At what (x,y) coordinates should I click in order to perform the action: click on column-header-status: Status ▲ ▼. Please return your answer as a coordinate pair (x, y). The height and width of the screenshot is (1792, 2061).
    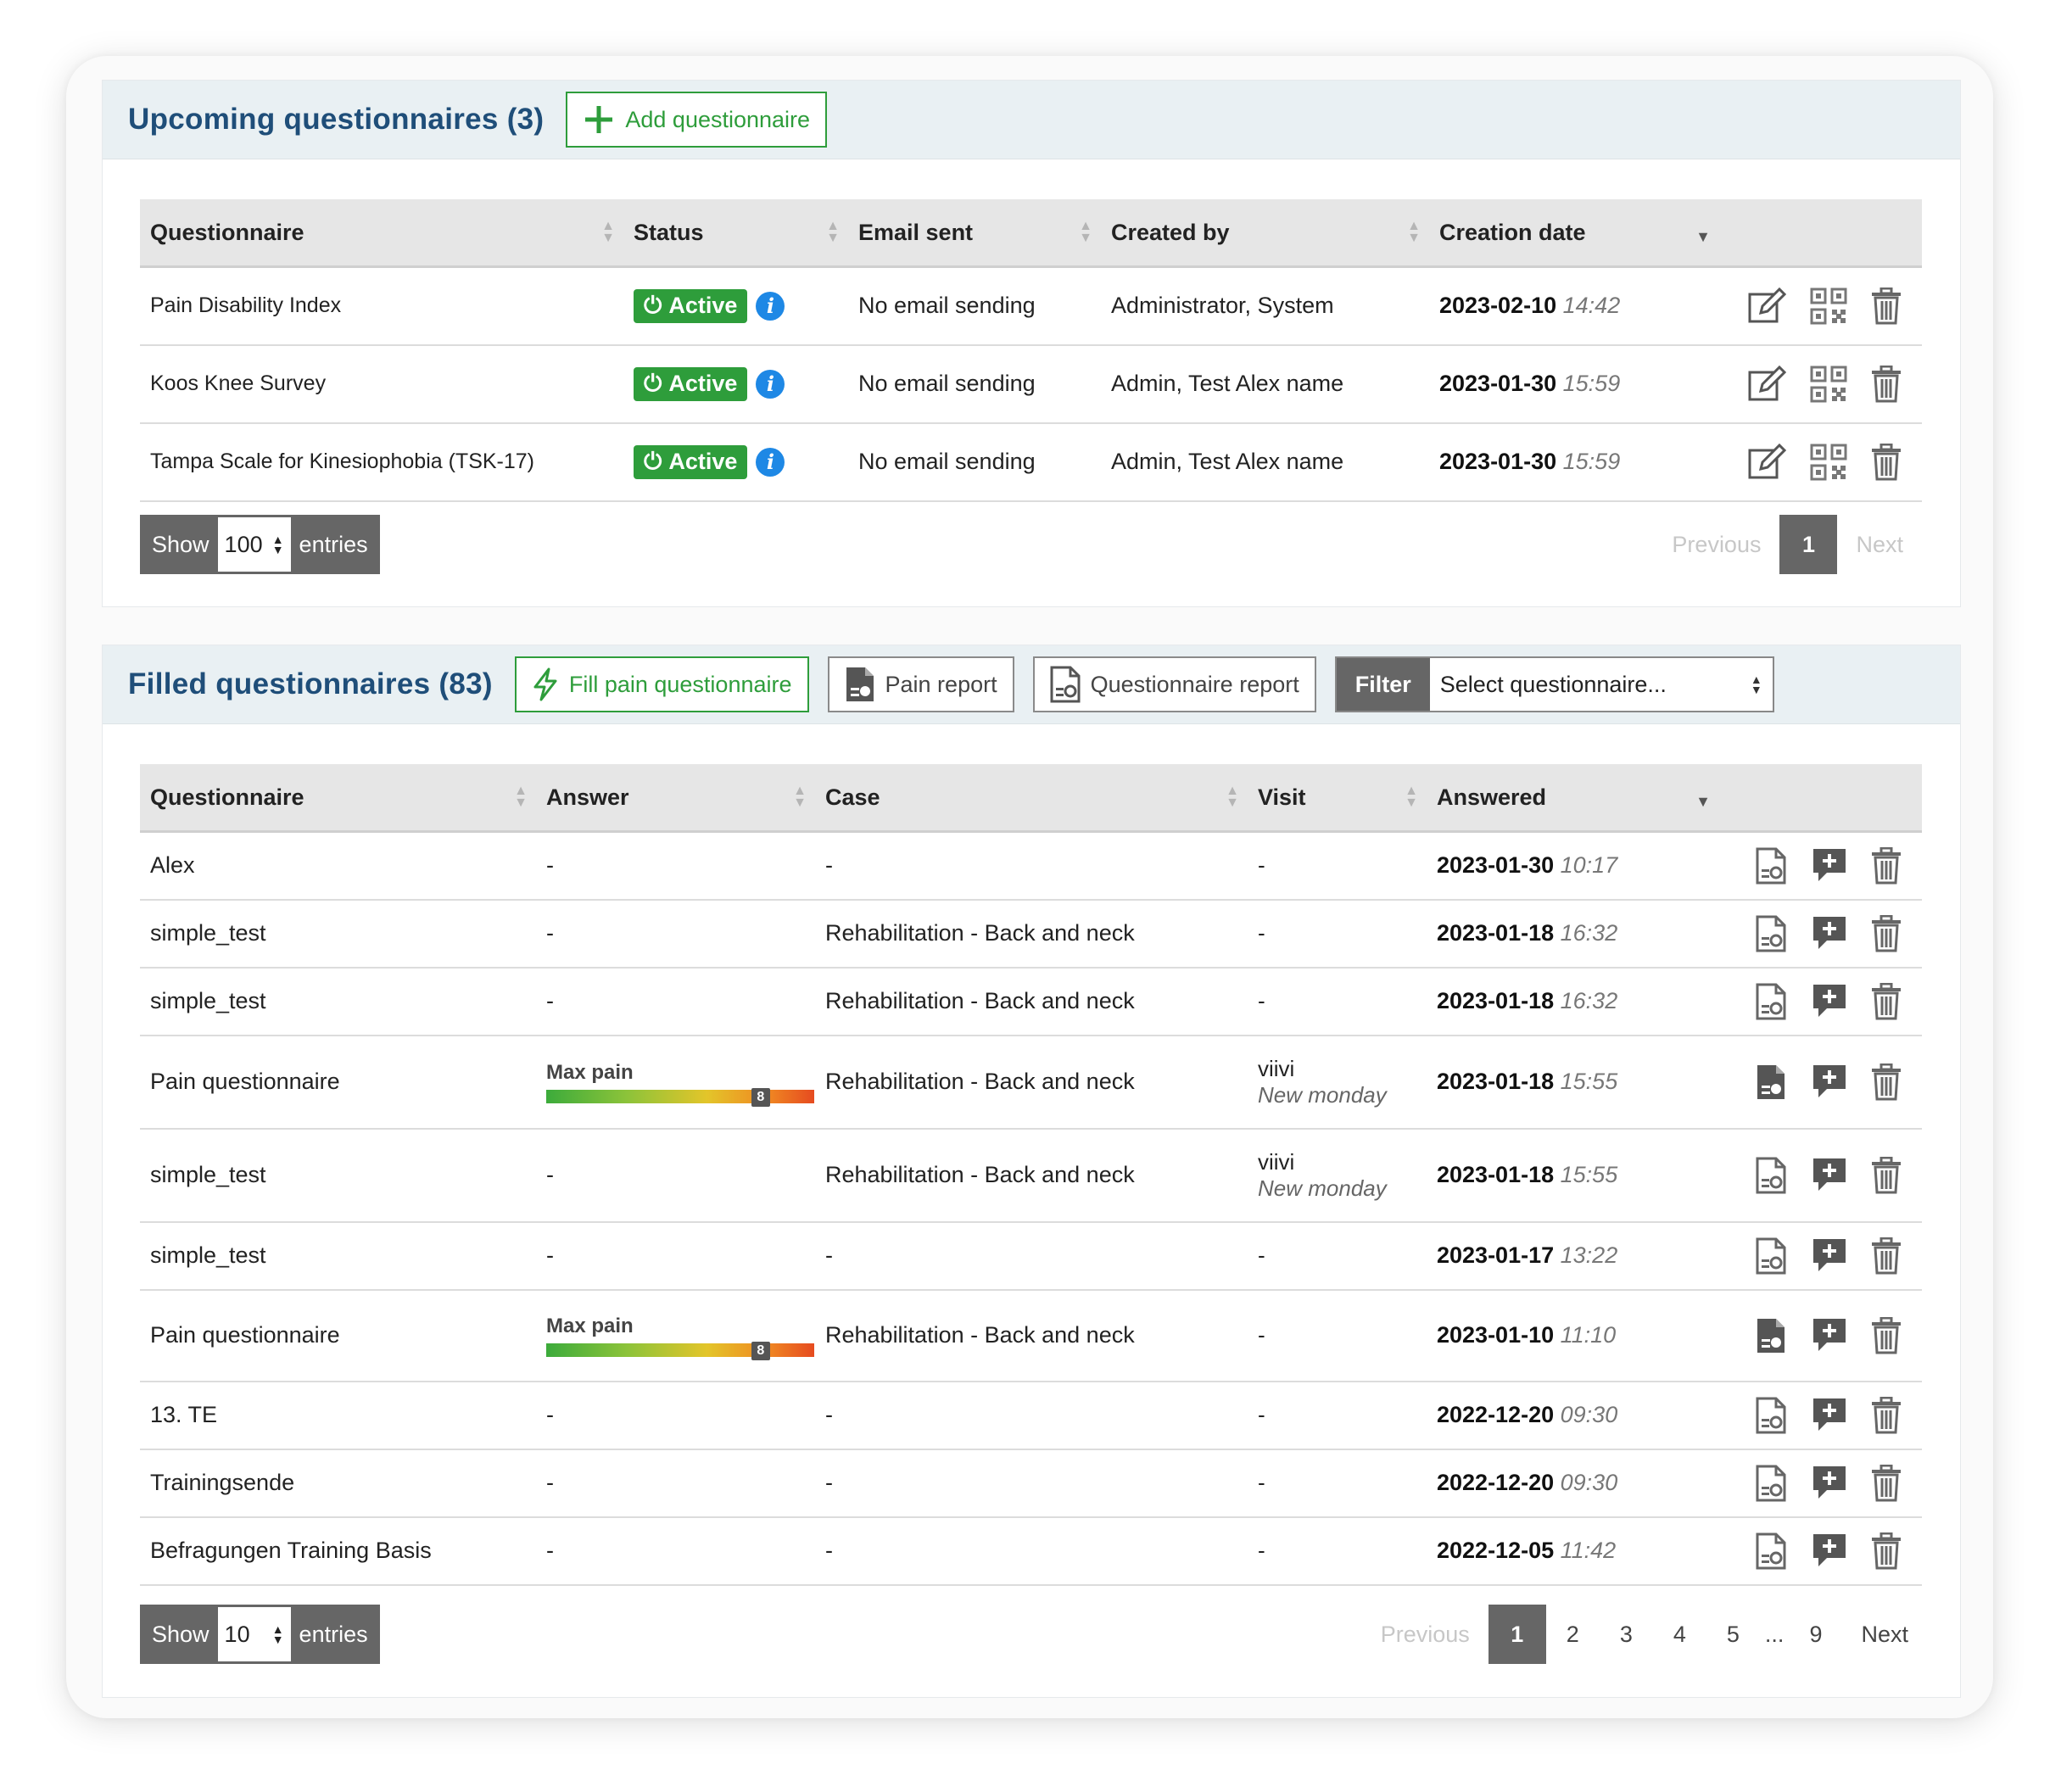
    Looking at the image, I should click on (735, 233).